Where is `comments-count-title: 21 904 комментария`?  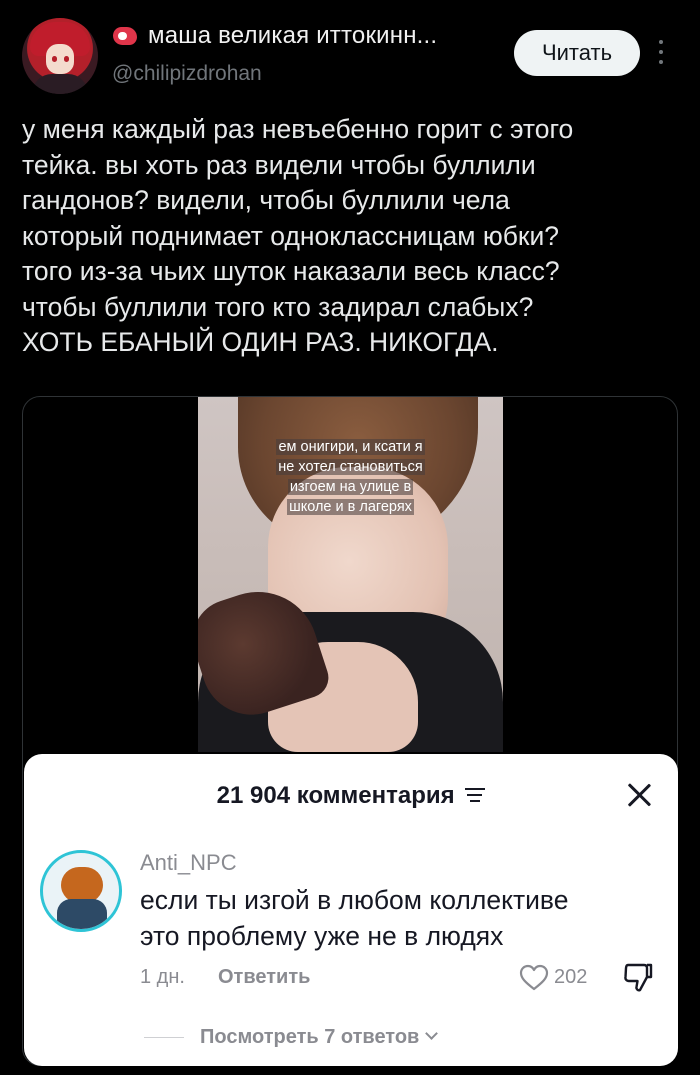
comments-count-title: 21 904 комментария is located at coordinates (335, 795).